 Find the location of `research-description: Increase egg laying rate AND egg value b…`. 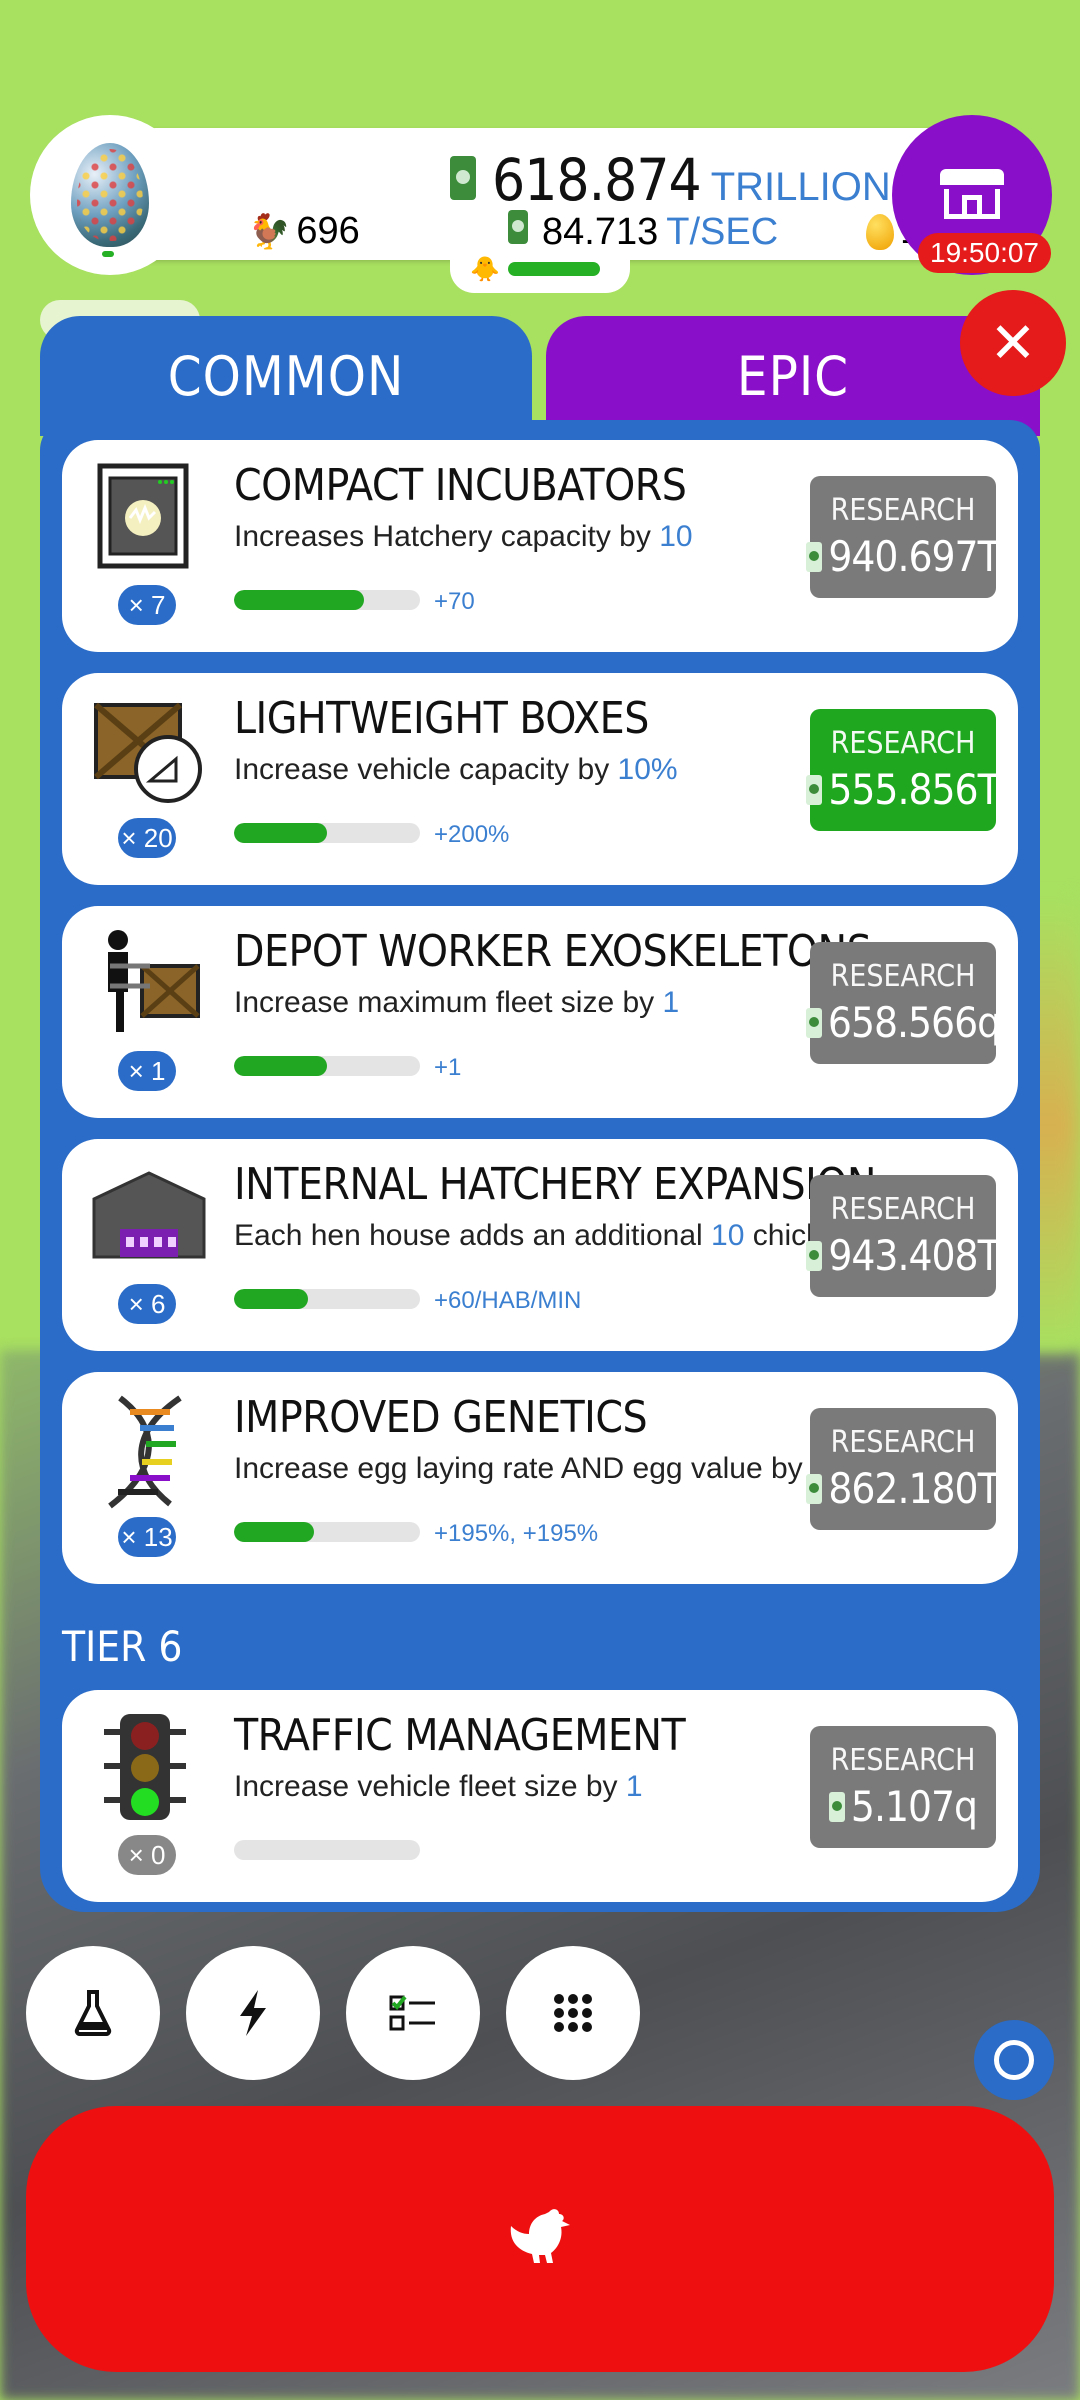

research-description: Increase egg laying rate AND egg value b… is located at coordinates (552, 1468).